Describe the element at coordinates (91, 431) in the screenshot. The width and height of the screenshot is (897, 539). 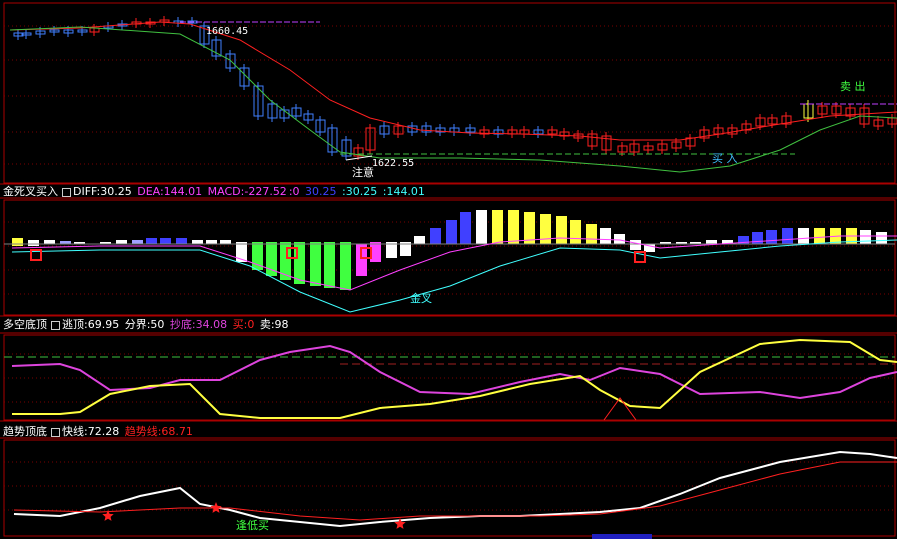
I see `fast-line-value: 快线:72.28` at that location.